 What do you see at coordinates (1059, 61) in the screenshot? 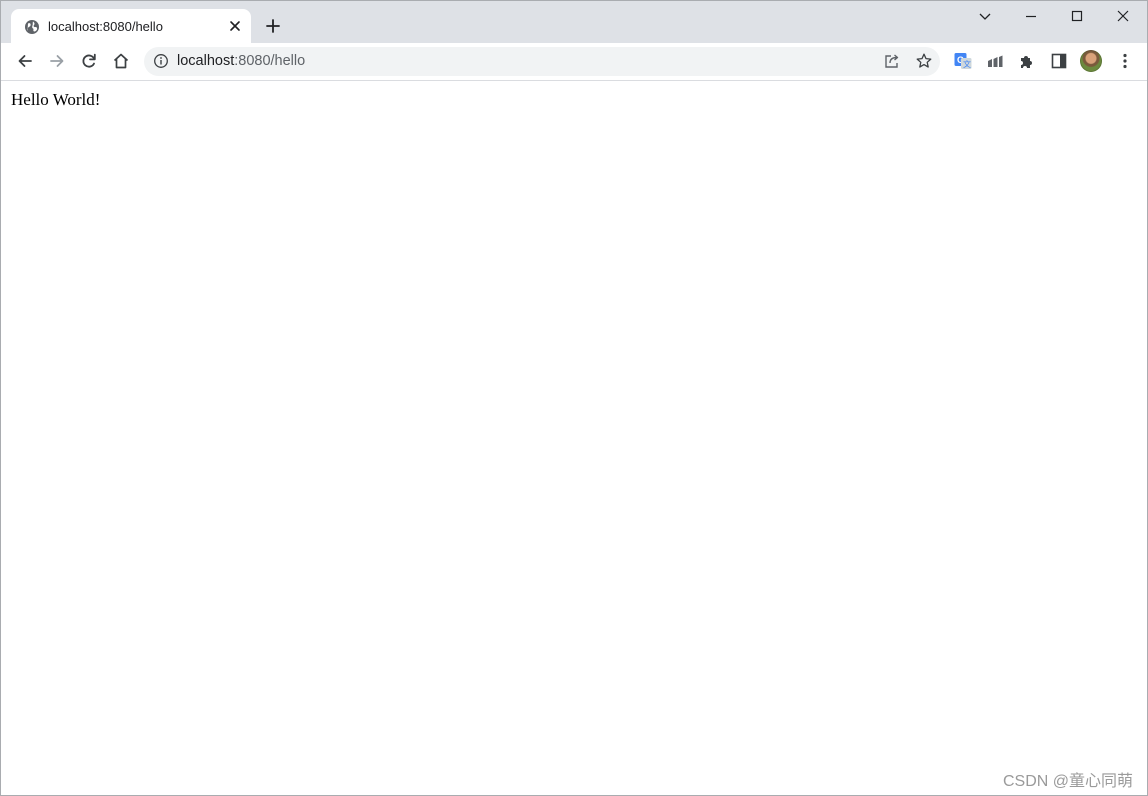
I see `side-panel-icon` at bounding box center [1059, 61].